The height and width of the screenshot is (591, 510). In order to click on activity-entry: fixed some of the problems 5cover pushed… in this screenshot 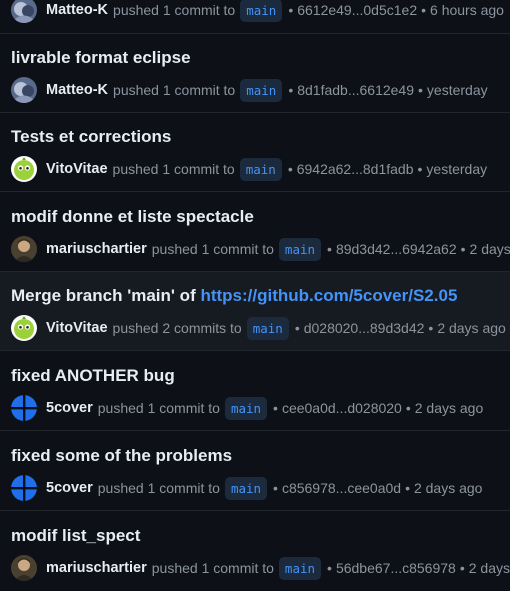, I will do `click(255, 471)`.